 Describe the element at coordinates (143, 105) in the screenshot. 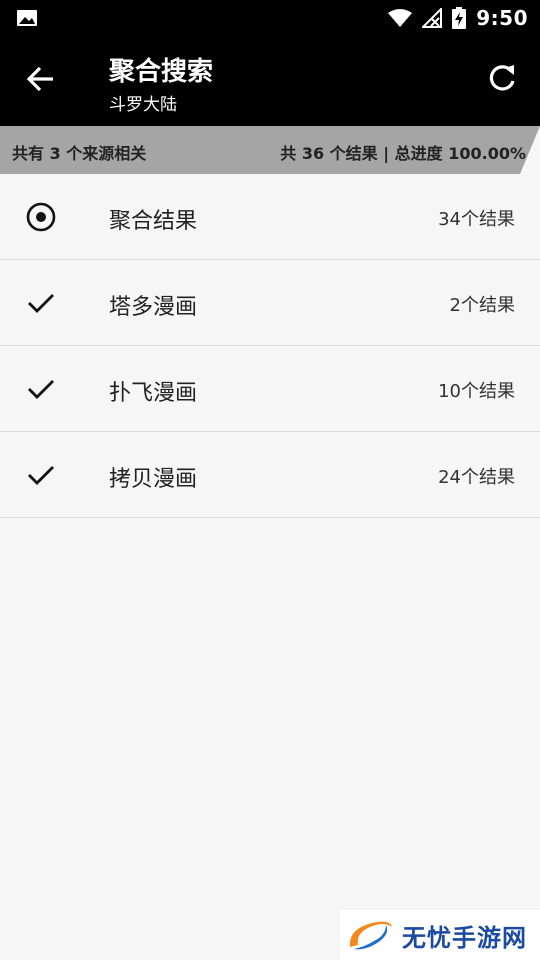

I see `page-subtitle: 斗罗大陆` at that location.